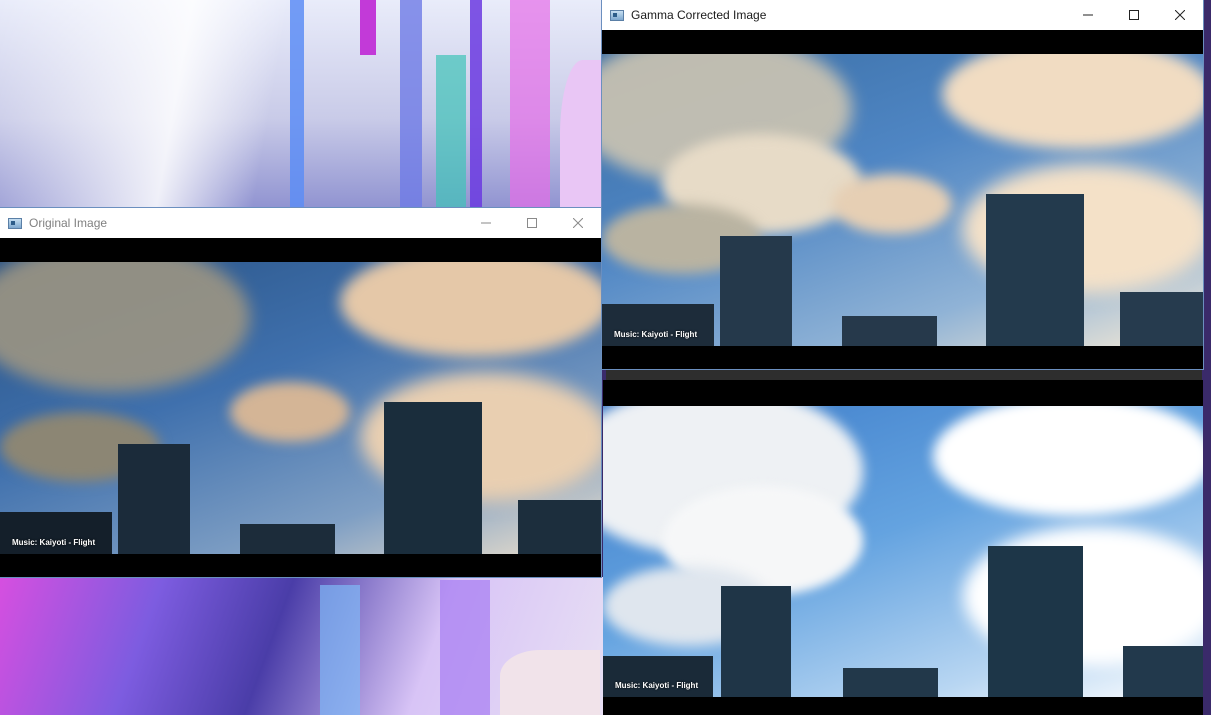 The image size is (1211, 715). I want to click on window-title: Original Image, so click(68, 223).